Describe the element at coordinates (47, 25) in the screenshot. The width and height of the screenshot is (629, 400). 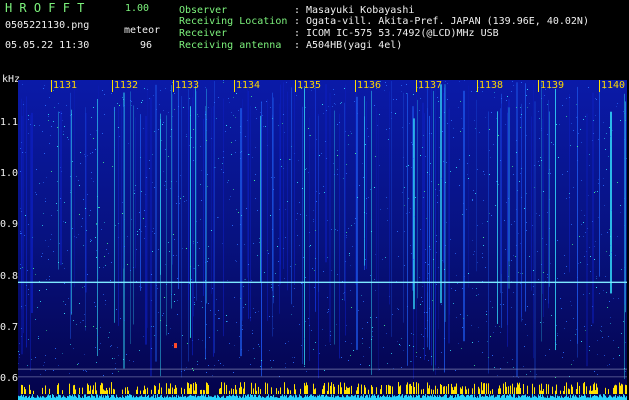
I see `filename: 0505221130.png` at that location.